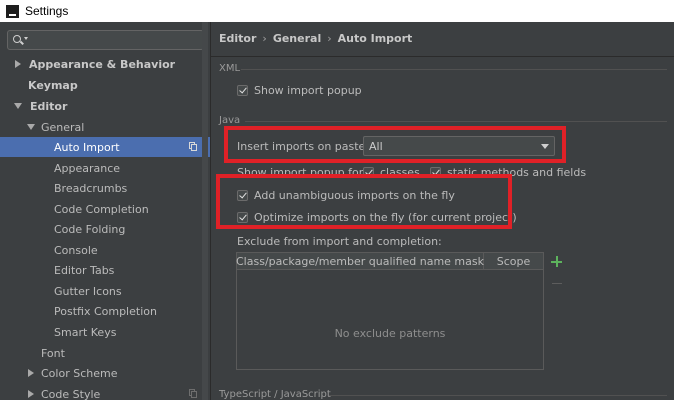 This screenshot has height=400, width=674. Describe the element at coordinates (20, 40) in the screenshot. I see `search-icon` at that location.